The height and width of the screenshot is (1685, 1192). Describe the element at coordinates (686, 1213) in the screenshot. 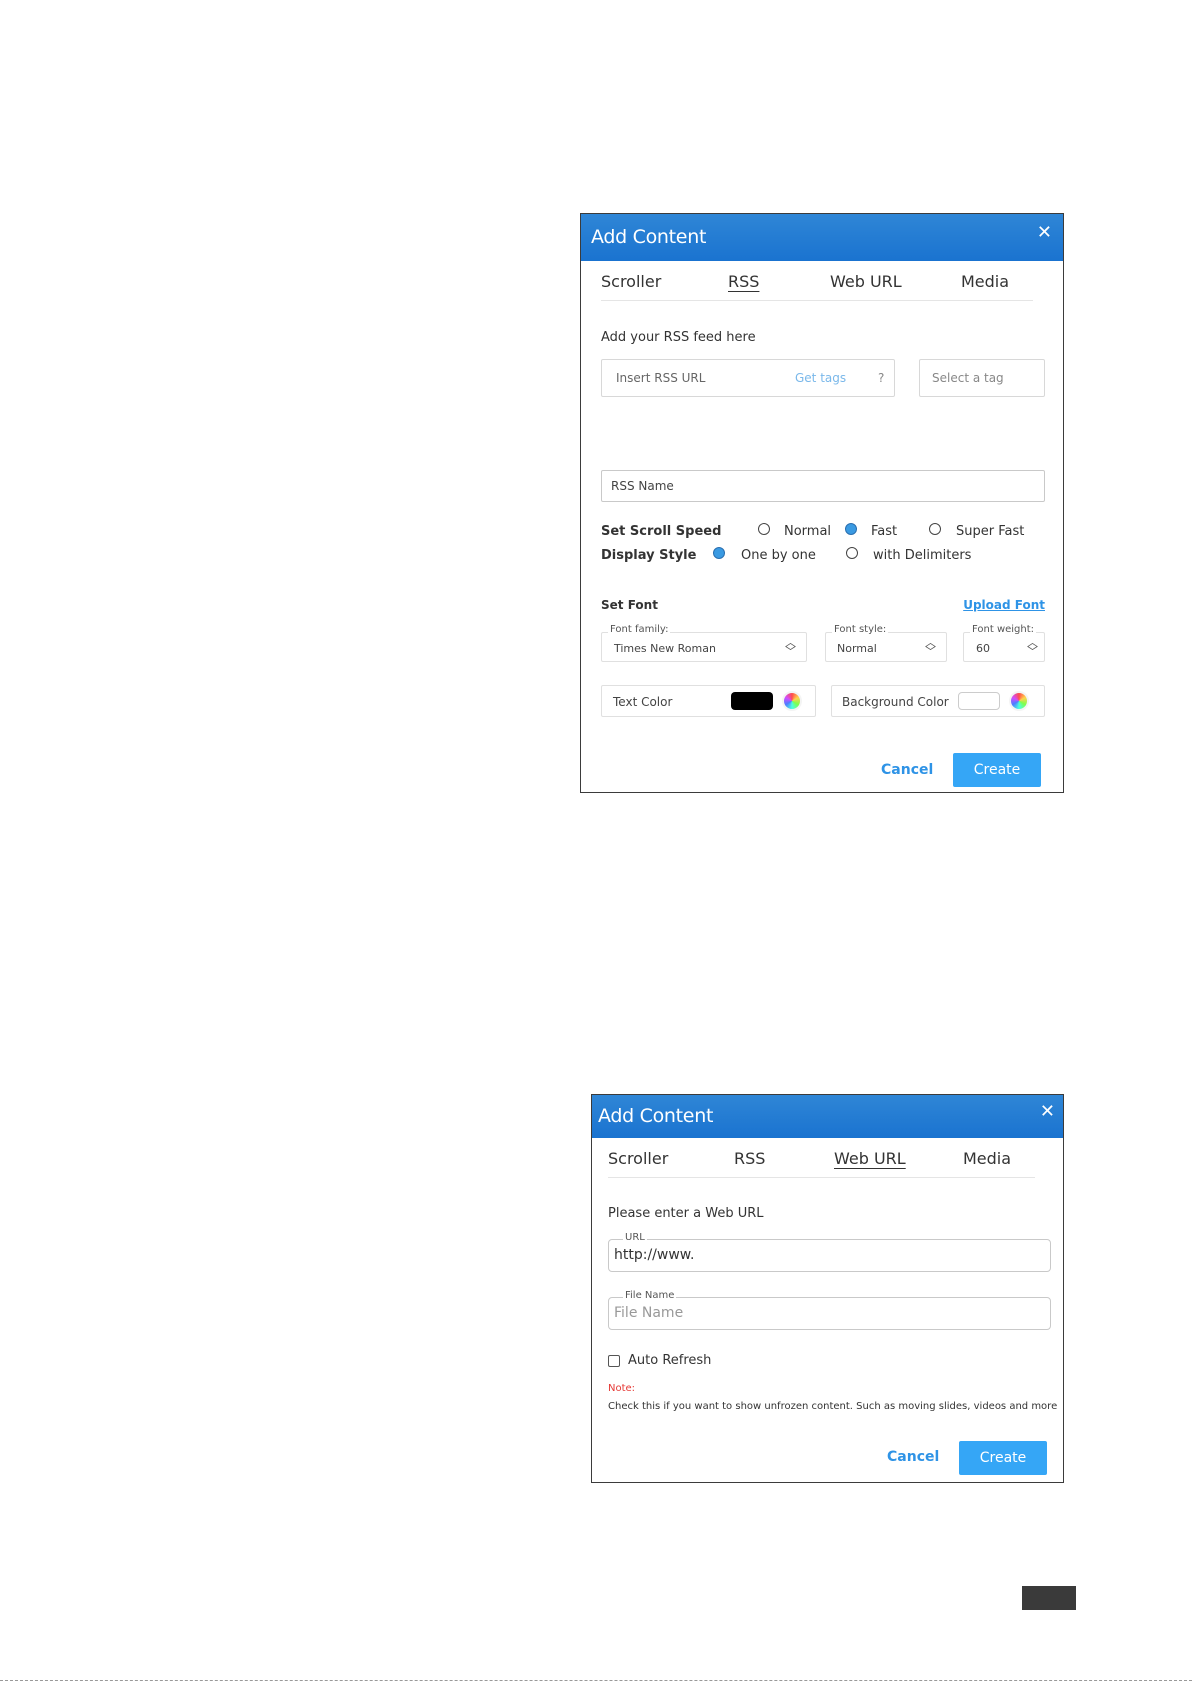

I see `web-url-intro-text: Please enter a Web URL` at that location.